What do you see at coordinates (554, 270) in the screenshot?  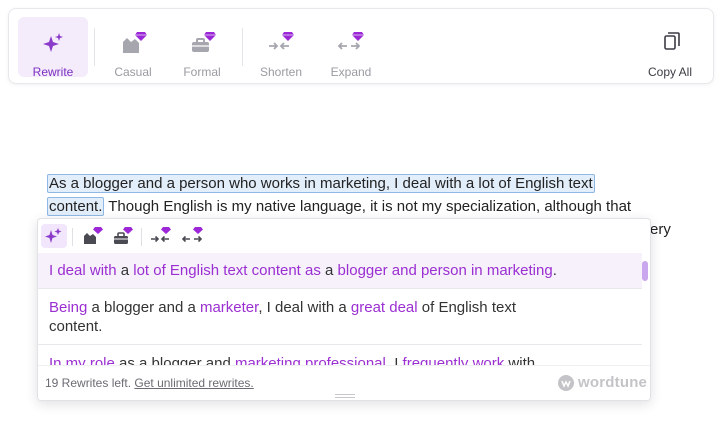 I see `suggestion-text: .` at bounding box center [554, 270].